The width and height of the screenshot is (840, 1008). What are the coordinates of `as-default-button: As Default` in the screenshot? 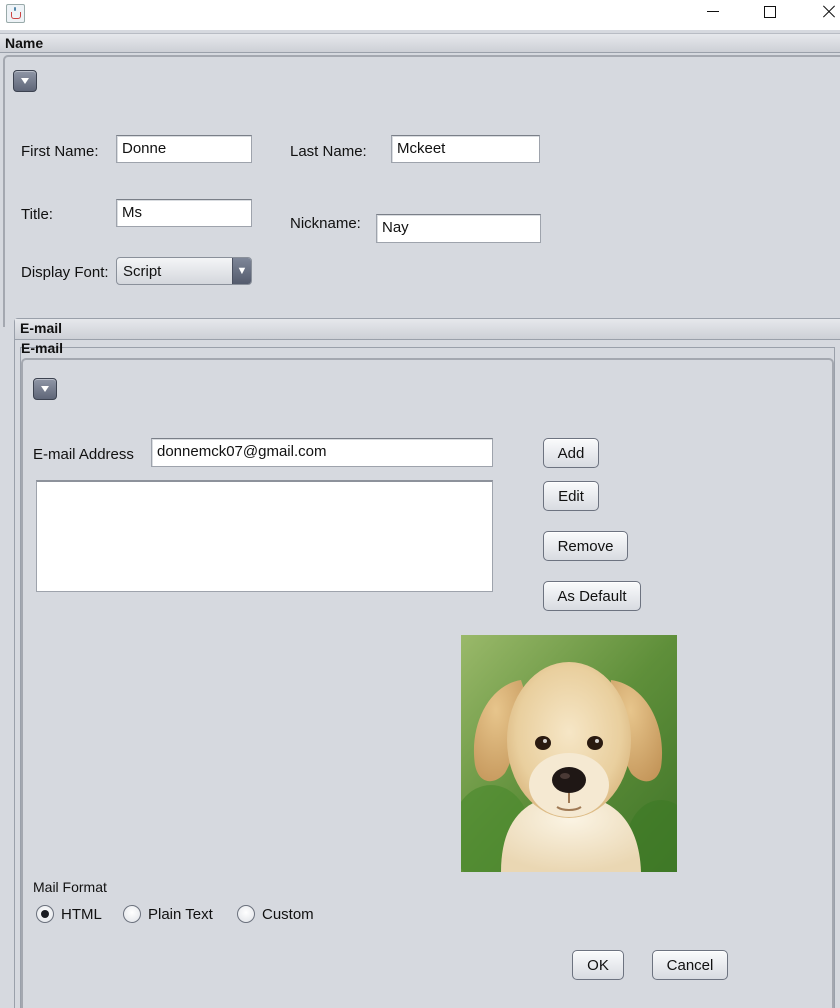 It's located at (592, 596).